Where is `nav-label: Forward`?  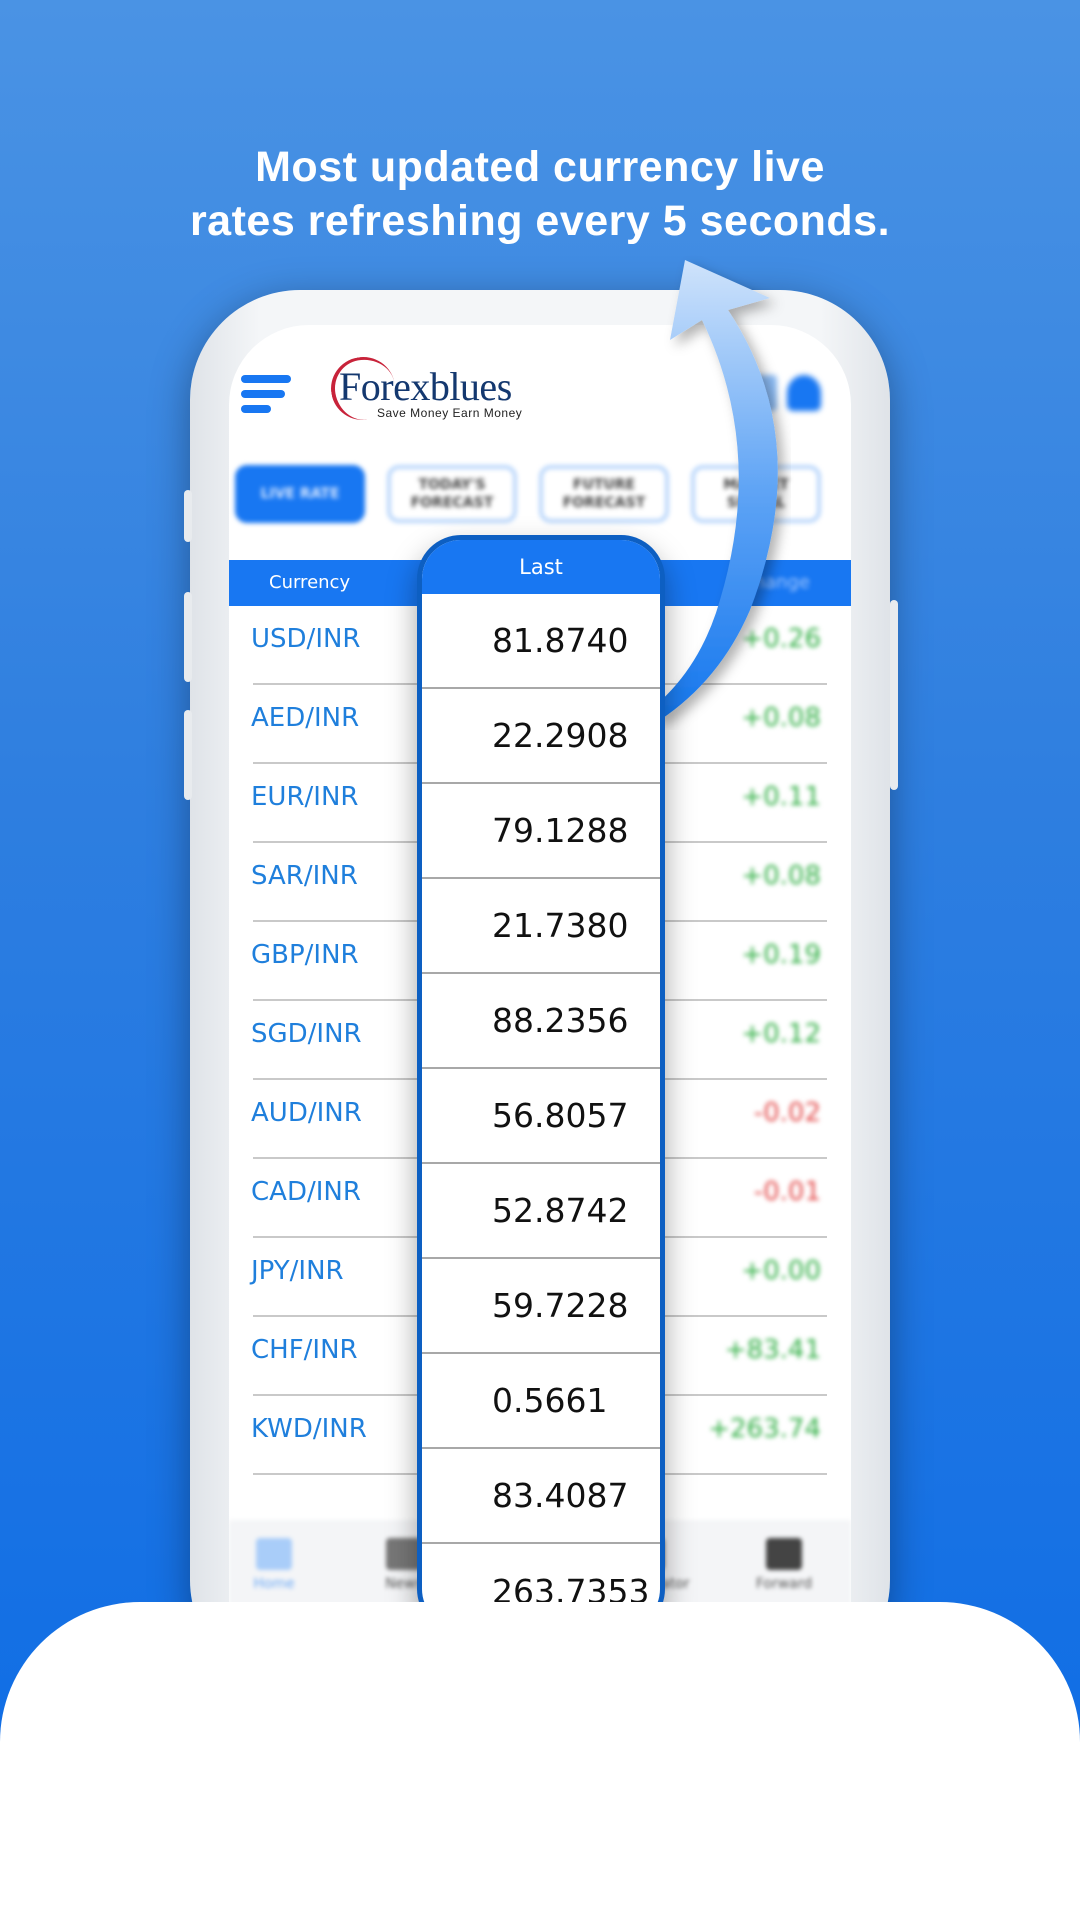 nav-label: Forward is located at coordinates (784, 1584).